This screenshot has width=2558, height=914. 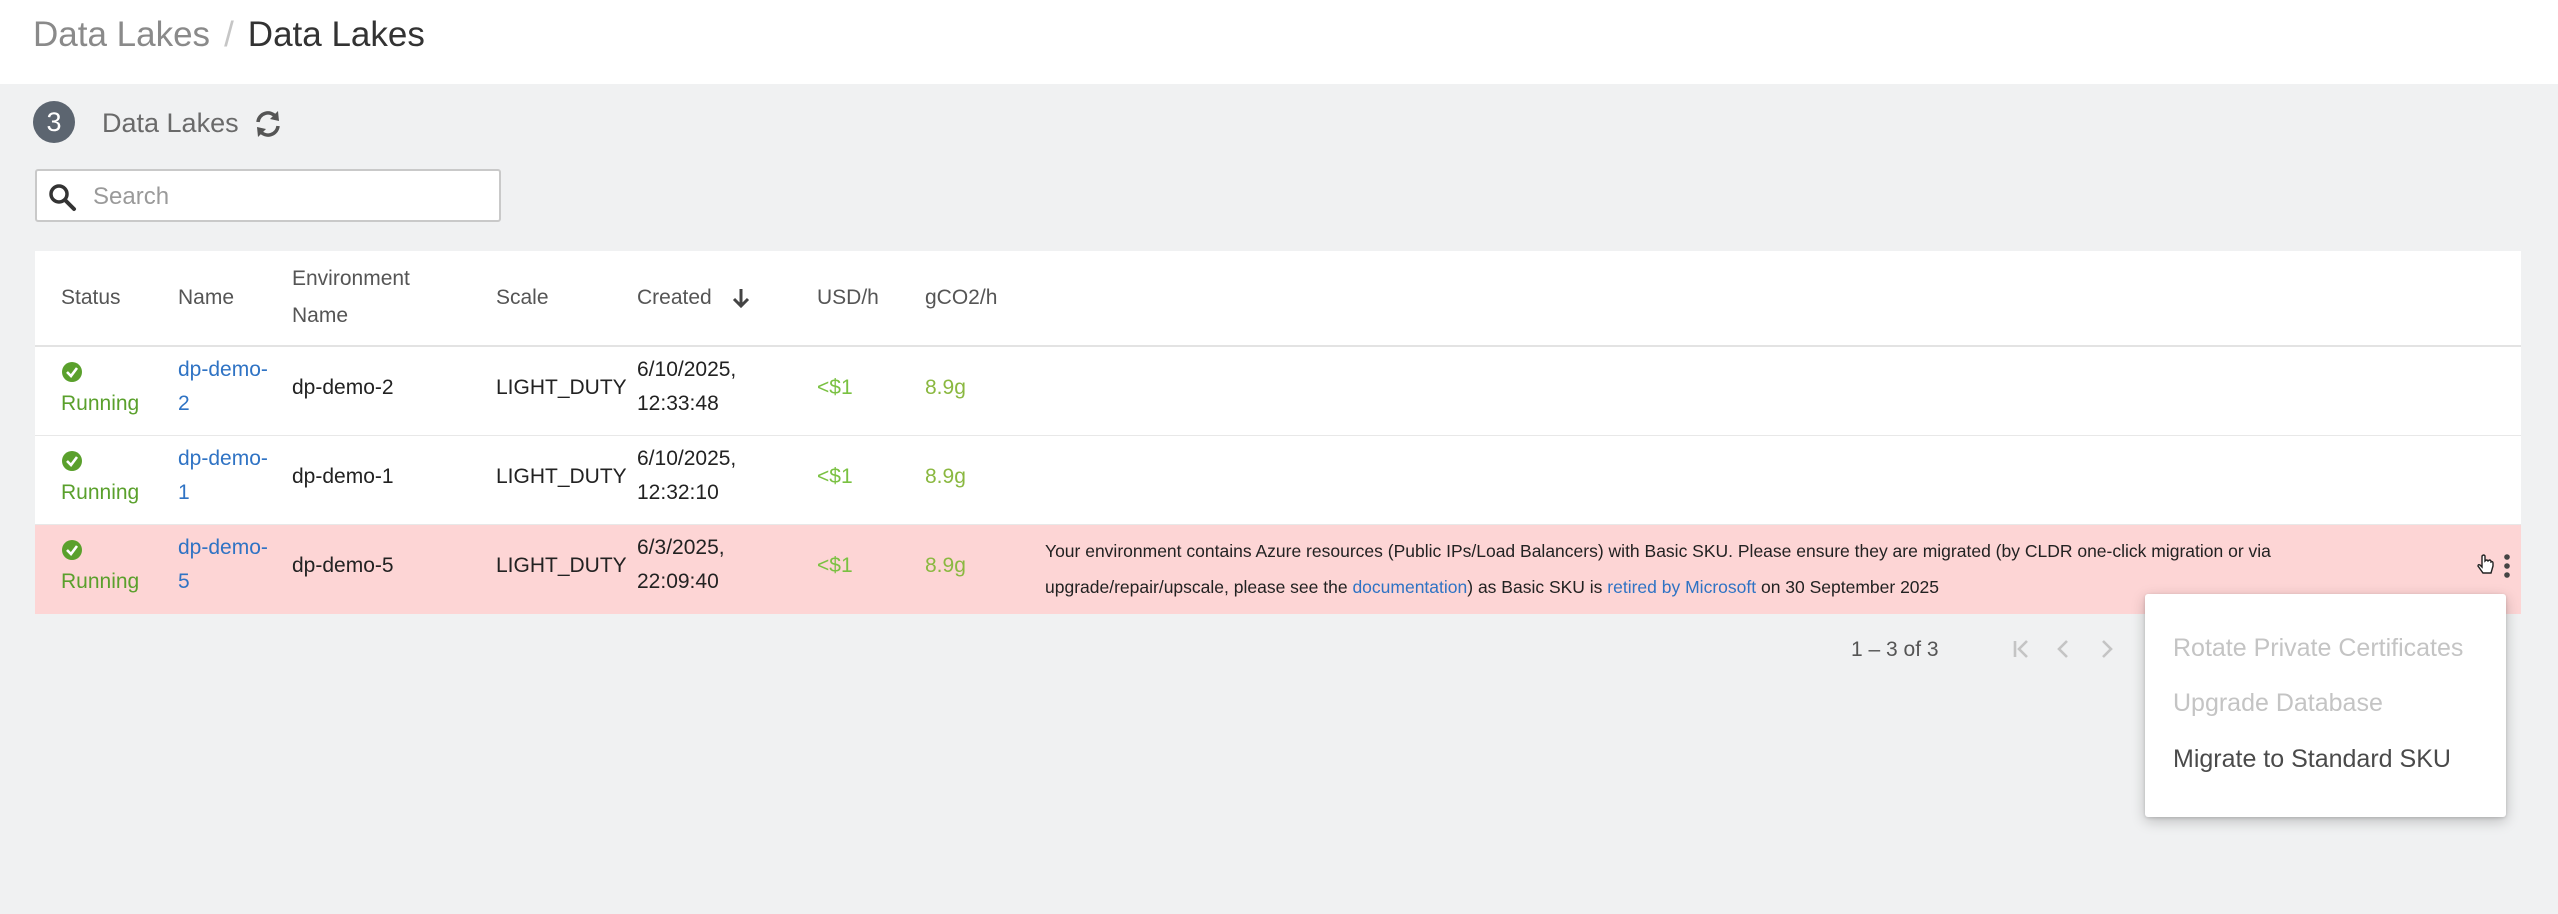 What do you see at coordinates (293, 197) in the screenshot?
I see `search-input` at bounding box center [293, 197].